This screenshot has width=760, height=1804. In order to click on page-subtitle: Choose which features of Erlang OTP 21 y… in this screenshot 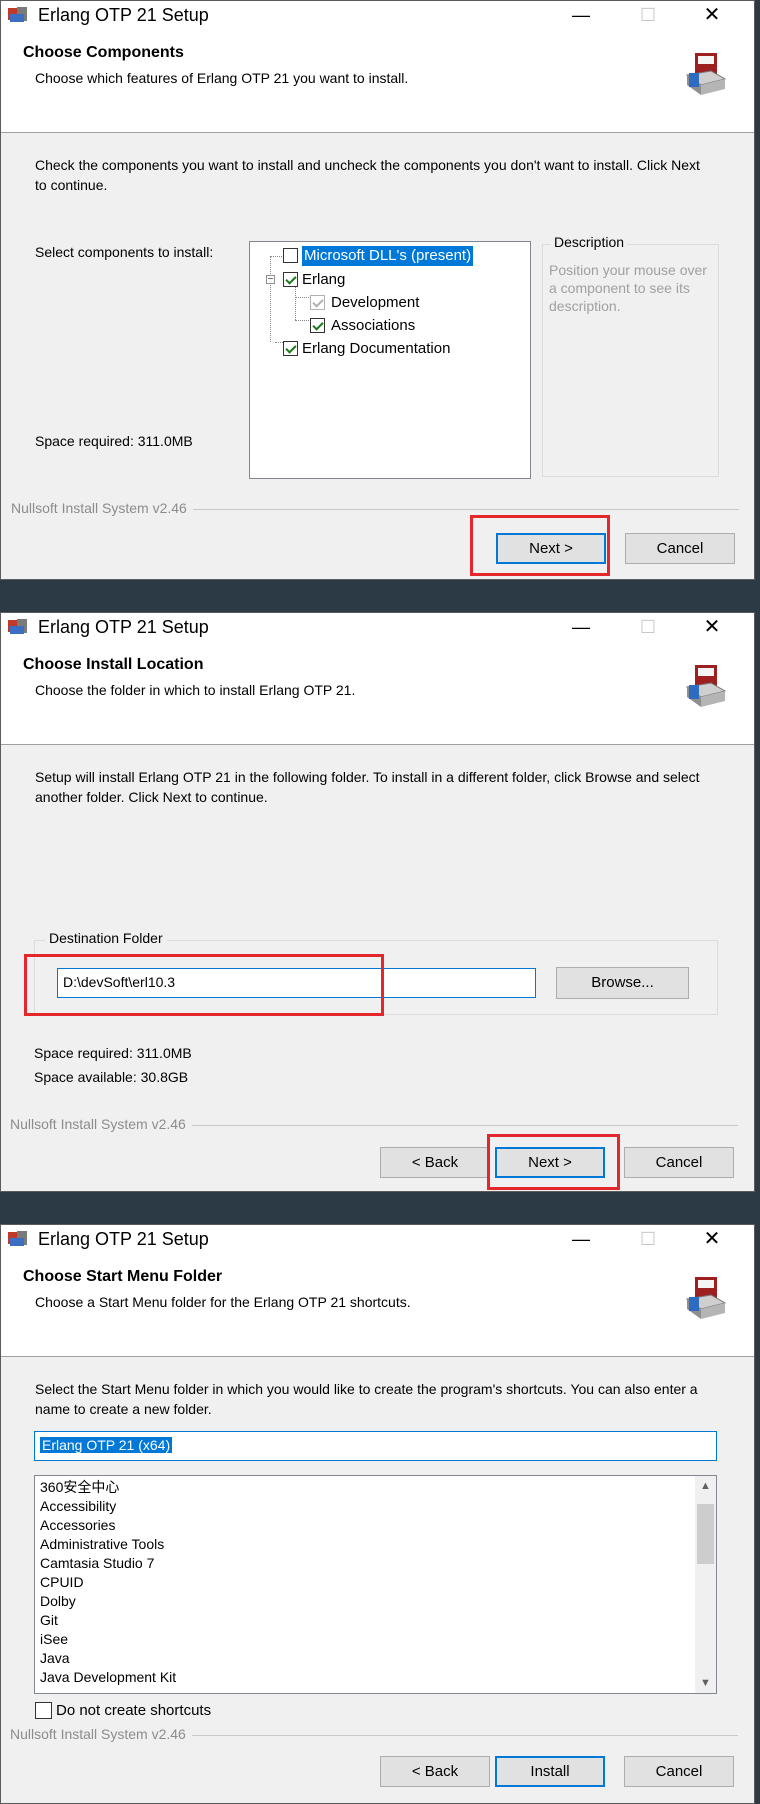, I will do `click(222, 78)`.